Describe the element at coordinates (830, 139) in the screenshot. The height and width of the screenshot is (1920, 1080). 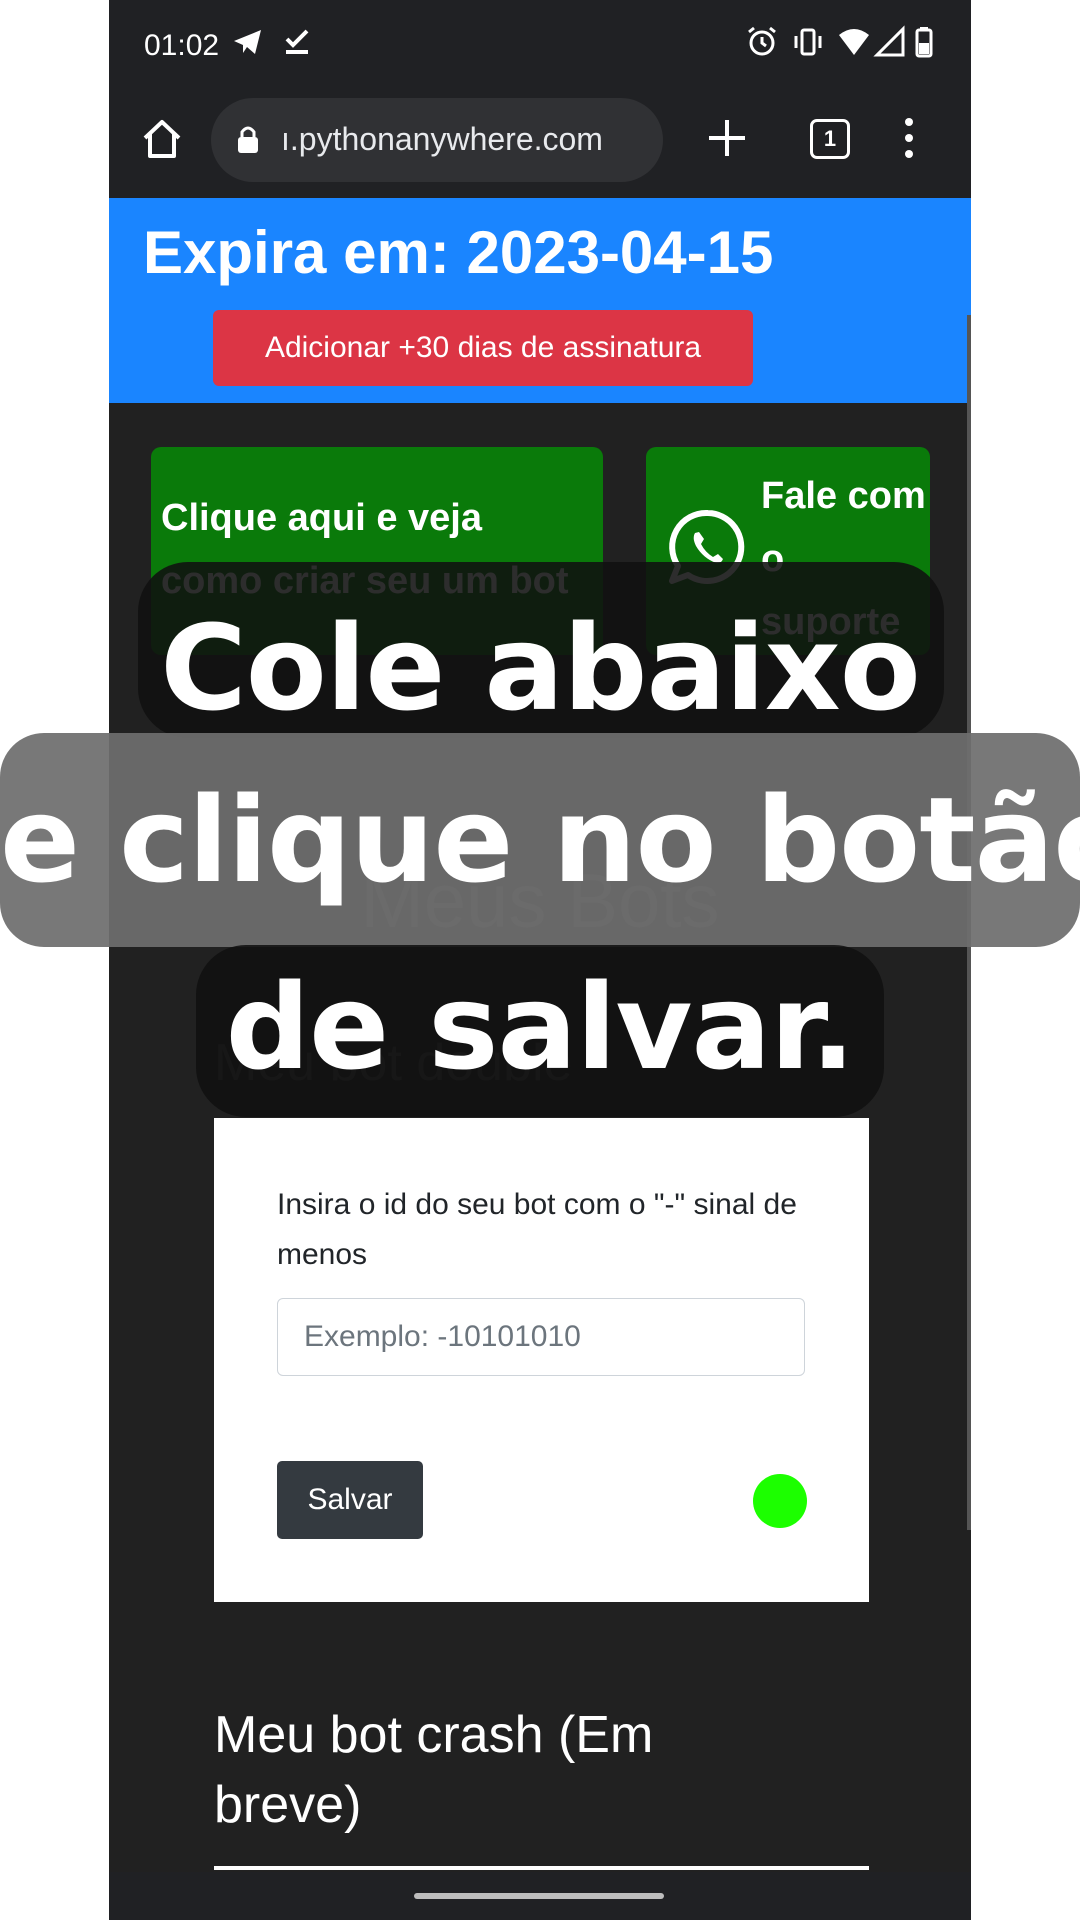
I see `tab-switcher-button: 1` at that location.